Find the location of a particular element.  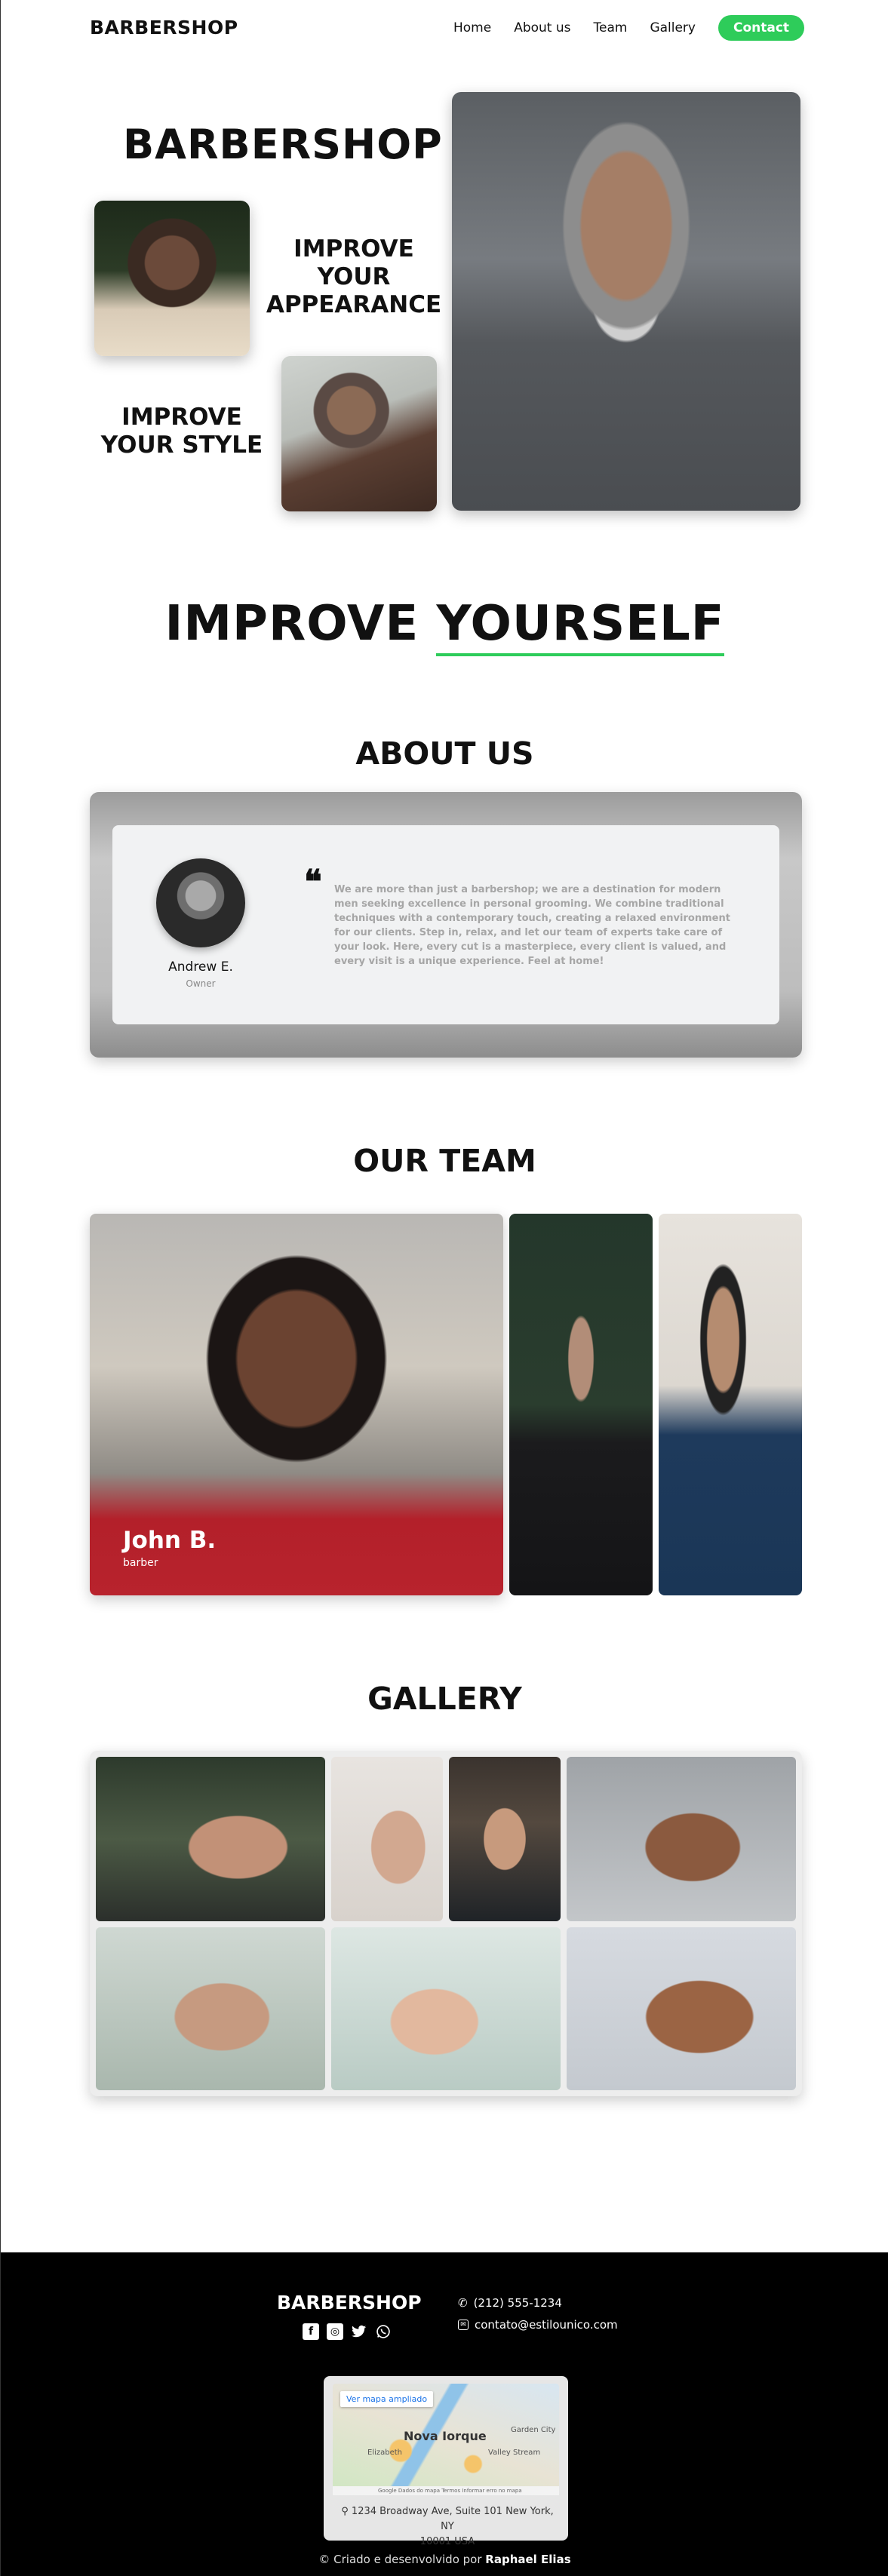

instagram-icon: ◎ is located at coordinates (335, 2331).